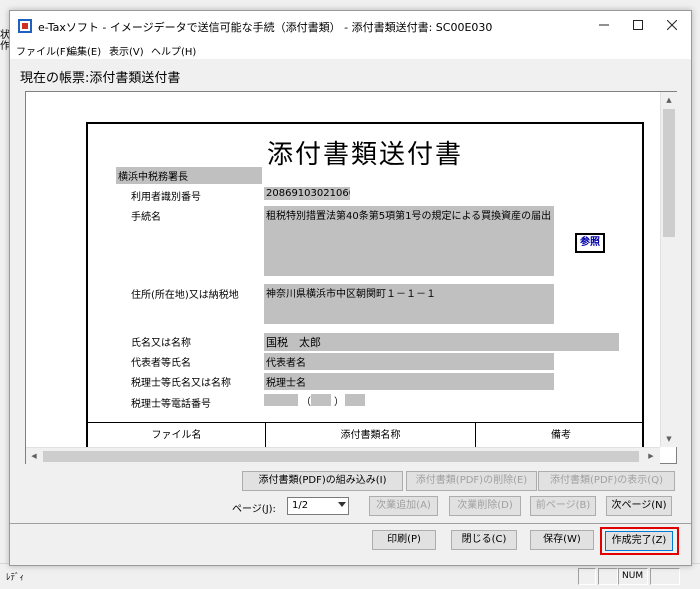 The height and width of the screenshot is (589, 700). I want to click on representative-label: 代表者等氏名, so click(161, 363).